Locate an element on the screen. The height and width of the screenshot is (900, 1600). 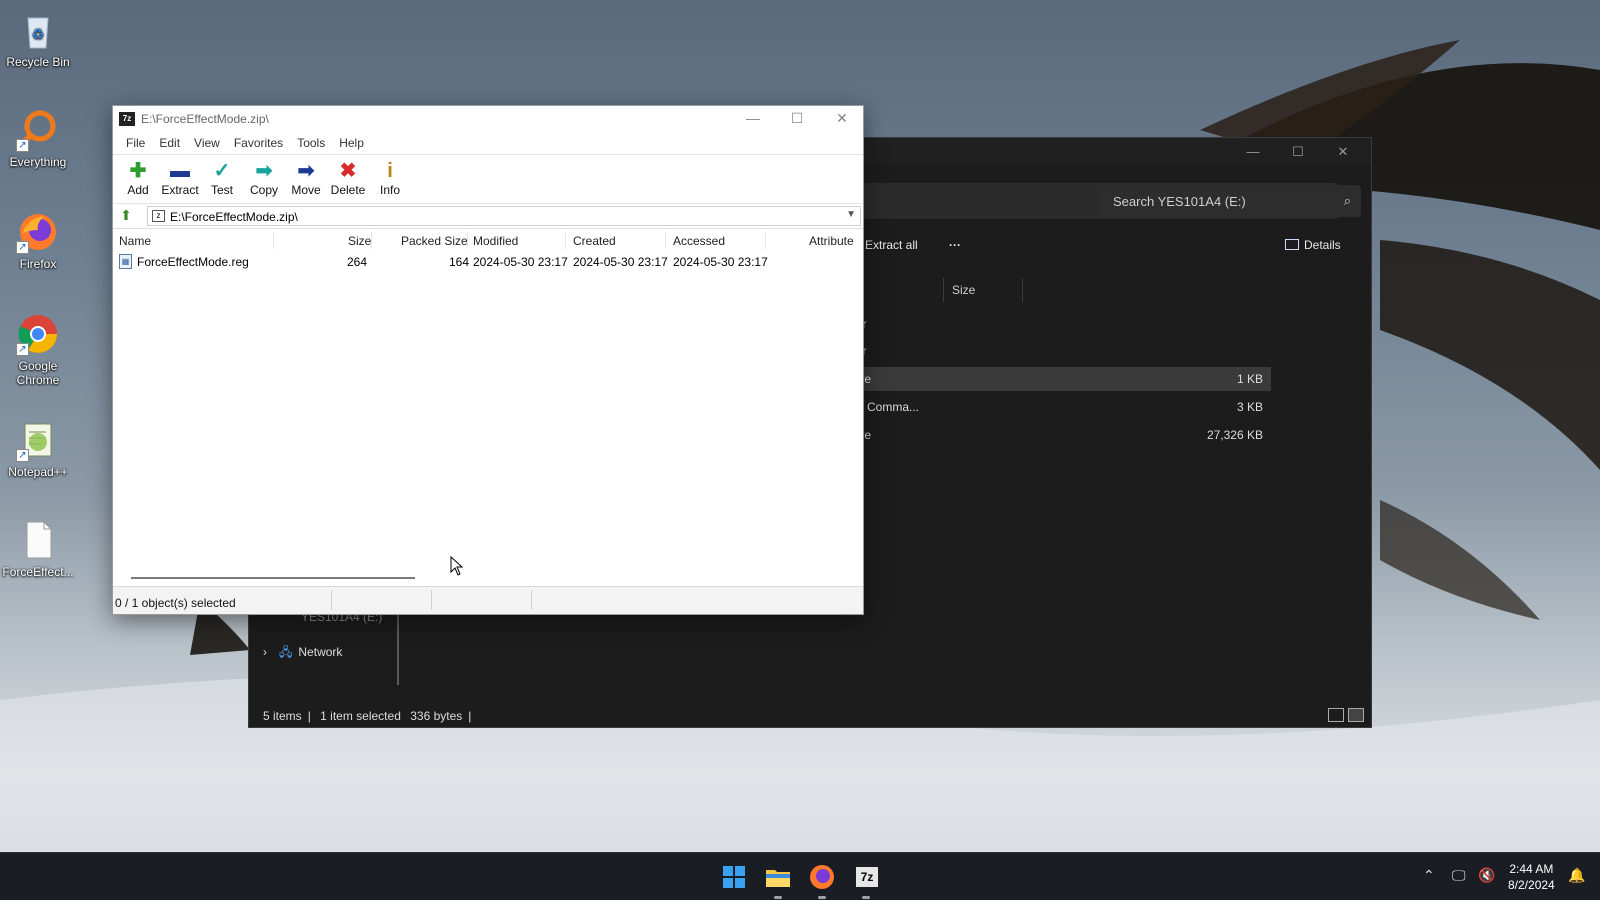
windows-logo-icon is located at coordinates (734, 877).